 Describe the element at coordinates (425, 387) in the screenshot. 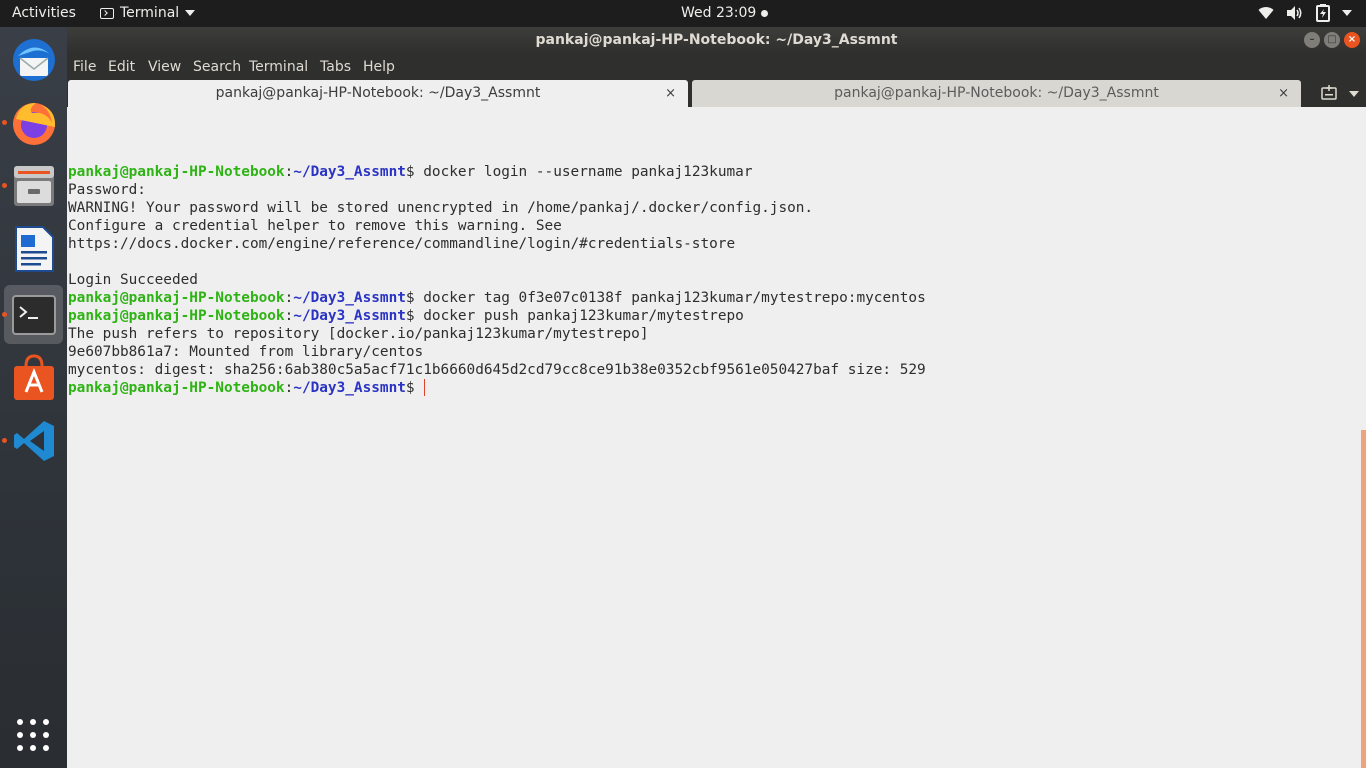

I see `text-cursor` at that location.